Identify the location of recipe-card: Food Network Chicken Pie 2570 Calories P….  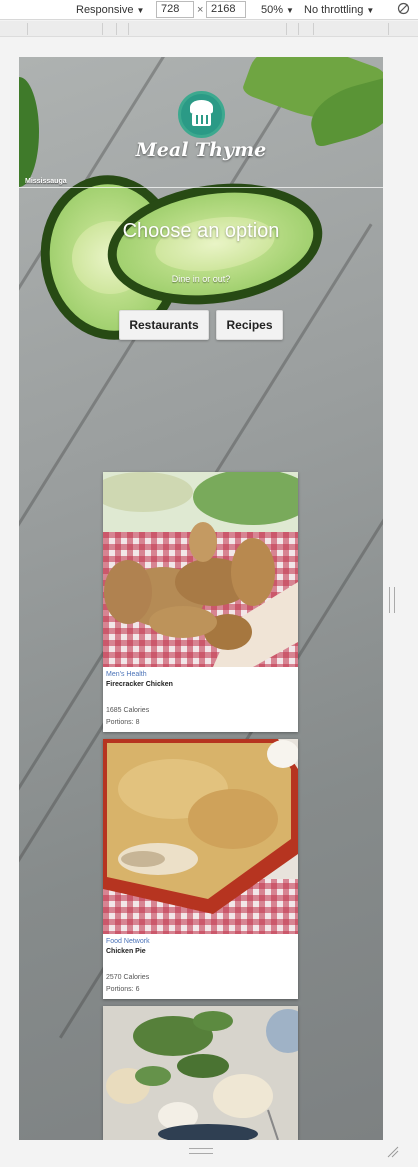
(200, 869).